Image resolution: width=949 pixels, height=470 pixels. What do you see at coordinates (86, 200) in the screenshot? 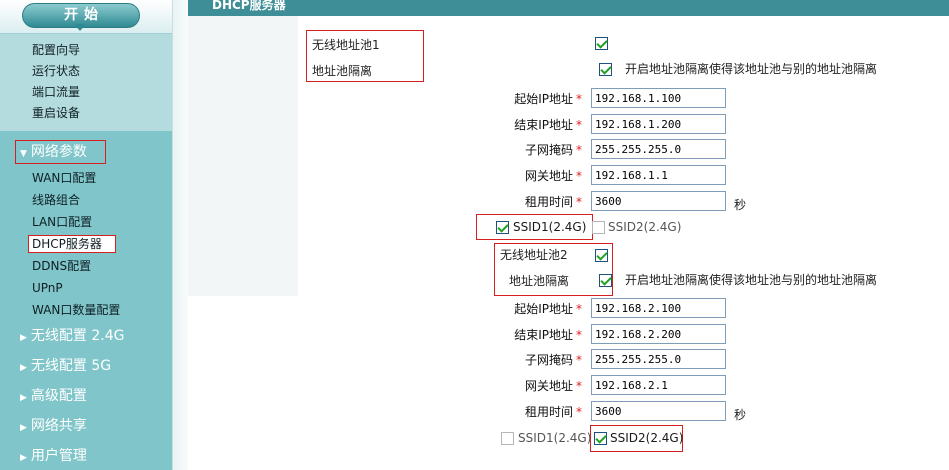
I see `sidebar-item-line-combine: 线路组合` at bounding box center [86, 200].